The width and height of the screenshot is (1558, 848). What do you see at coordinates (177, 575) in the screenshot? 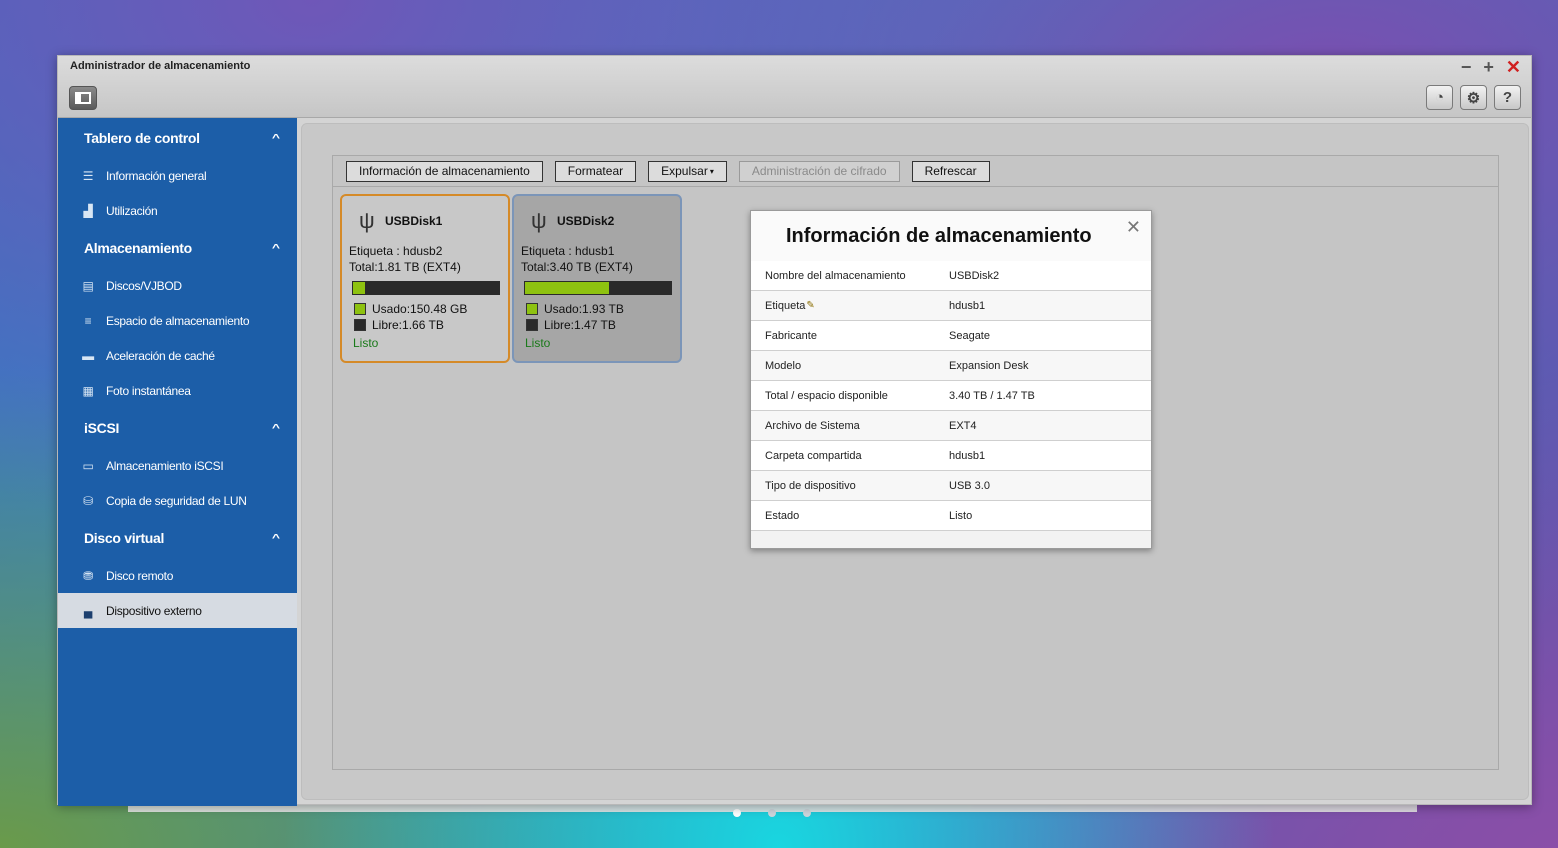
I see `sidebar-item-remote-disk: ⛃ Disco remoto` at bounding box center [177, 575].